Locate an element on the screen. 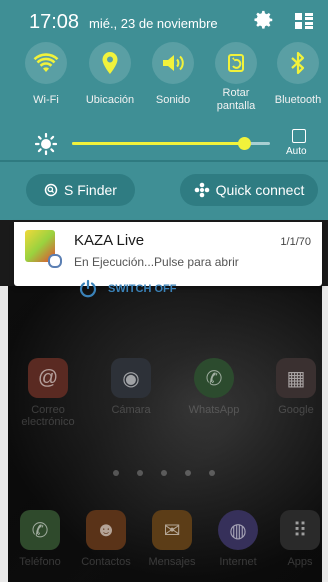 This screenshot has height=582, width=328. s-finder-button: S Finder is located at coordinates (80, 190).